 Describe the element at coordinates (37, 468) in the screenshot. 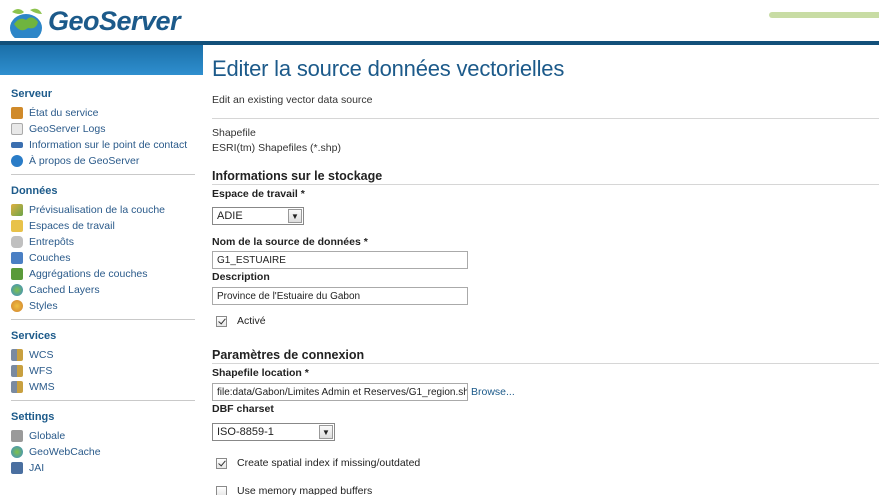

I see `sidebar-item-label: JAI` at that location.